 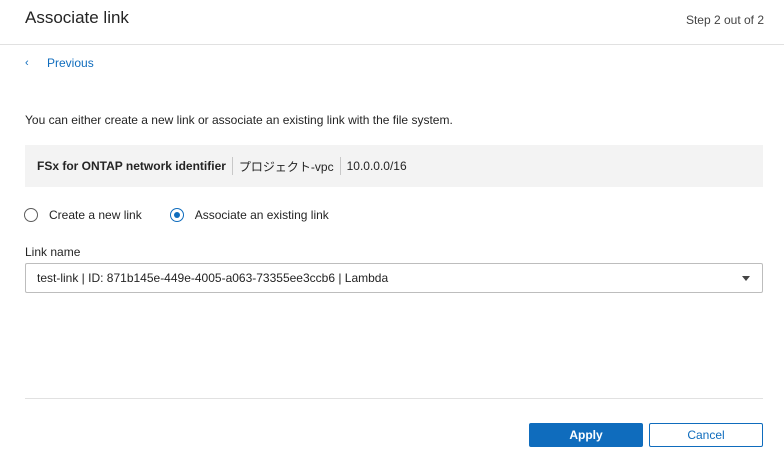 I want to click on radio-checked-icon, so click(x=176, y=215).